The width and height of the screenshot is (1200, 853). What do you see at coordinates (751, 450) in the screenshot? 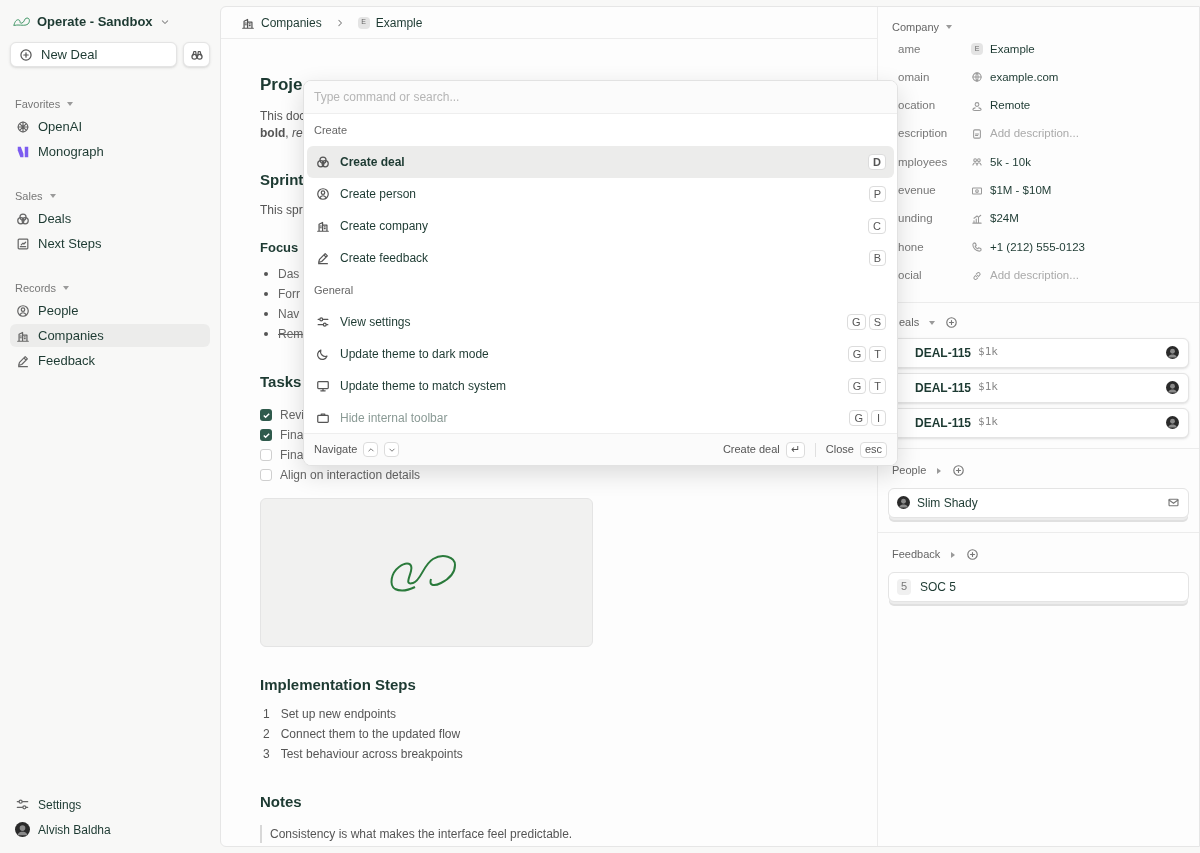
I see `action-label: Create deal` at bounding box center [751, 450].